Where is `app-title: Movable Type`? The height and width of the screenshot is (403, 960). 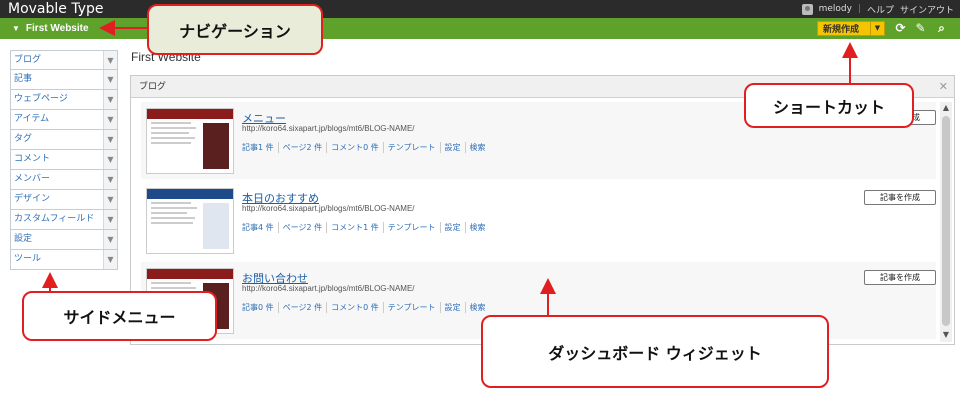
app-title: Movable Type is located at coordinates (56, 9).